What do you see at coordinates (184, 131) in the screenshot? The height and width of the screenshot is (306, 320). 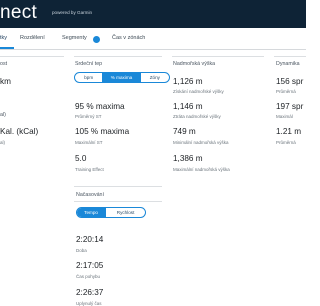 I see `min-elevation-value: 749 m` at bounding box center [184, 131].